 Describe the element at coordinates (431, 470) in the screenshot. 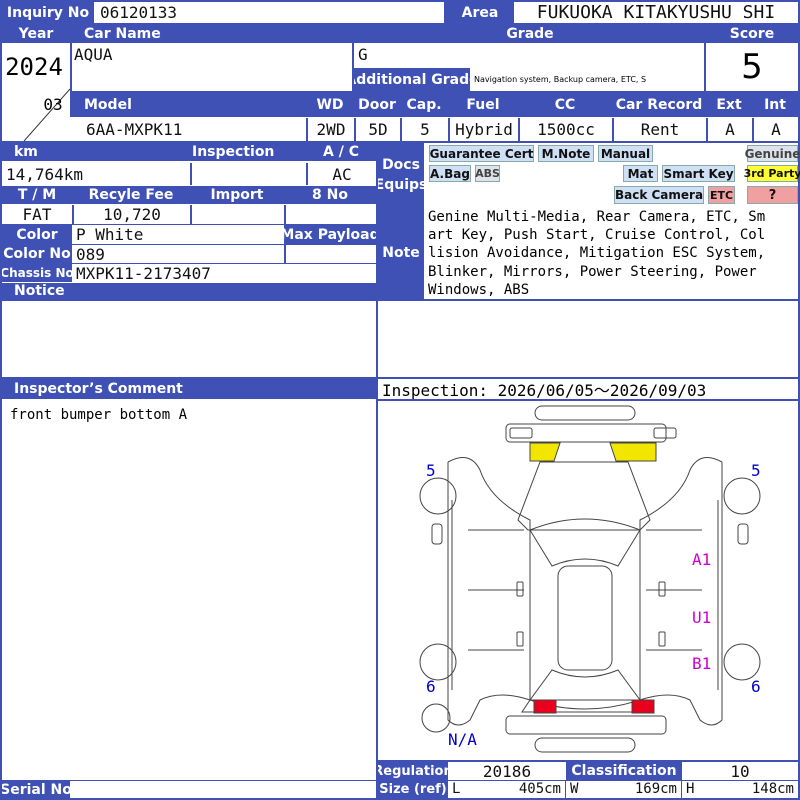

I see `tire-tread-front-left: 5` at that location.